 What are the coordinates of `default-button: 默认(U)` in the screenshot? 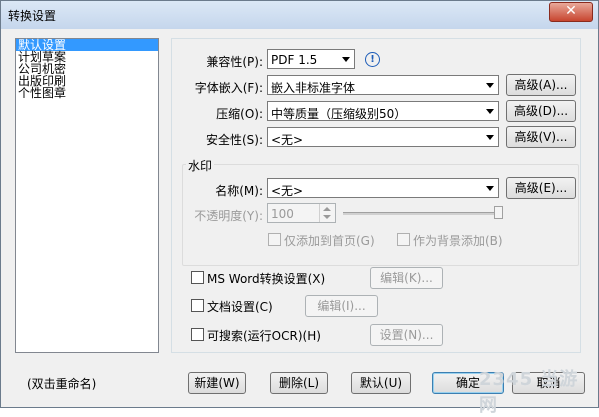 It's located at (381, 383).